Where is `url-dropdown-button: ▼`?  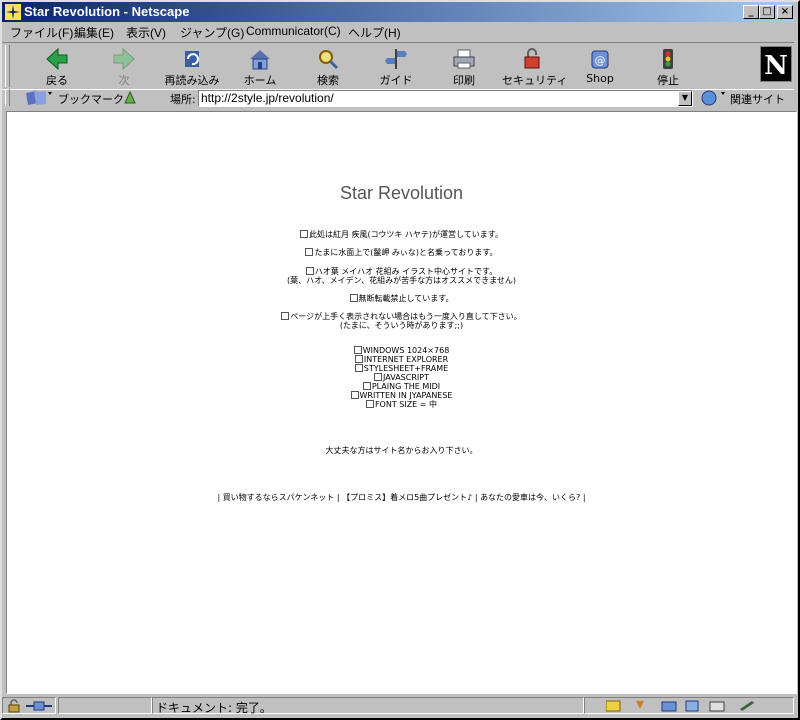
url-dropdown-button: ▼ is located at coordinates (685, 98).